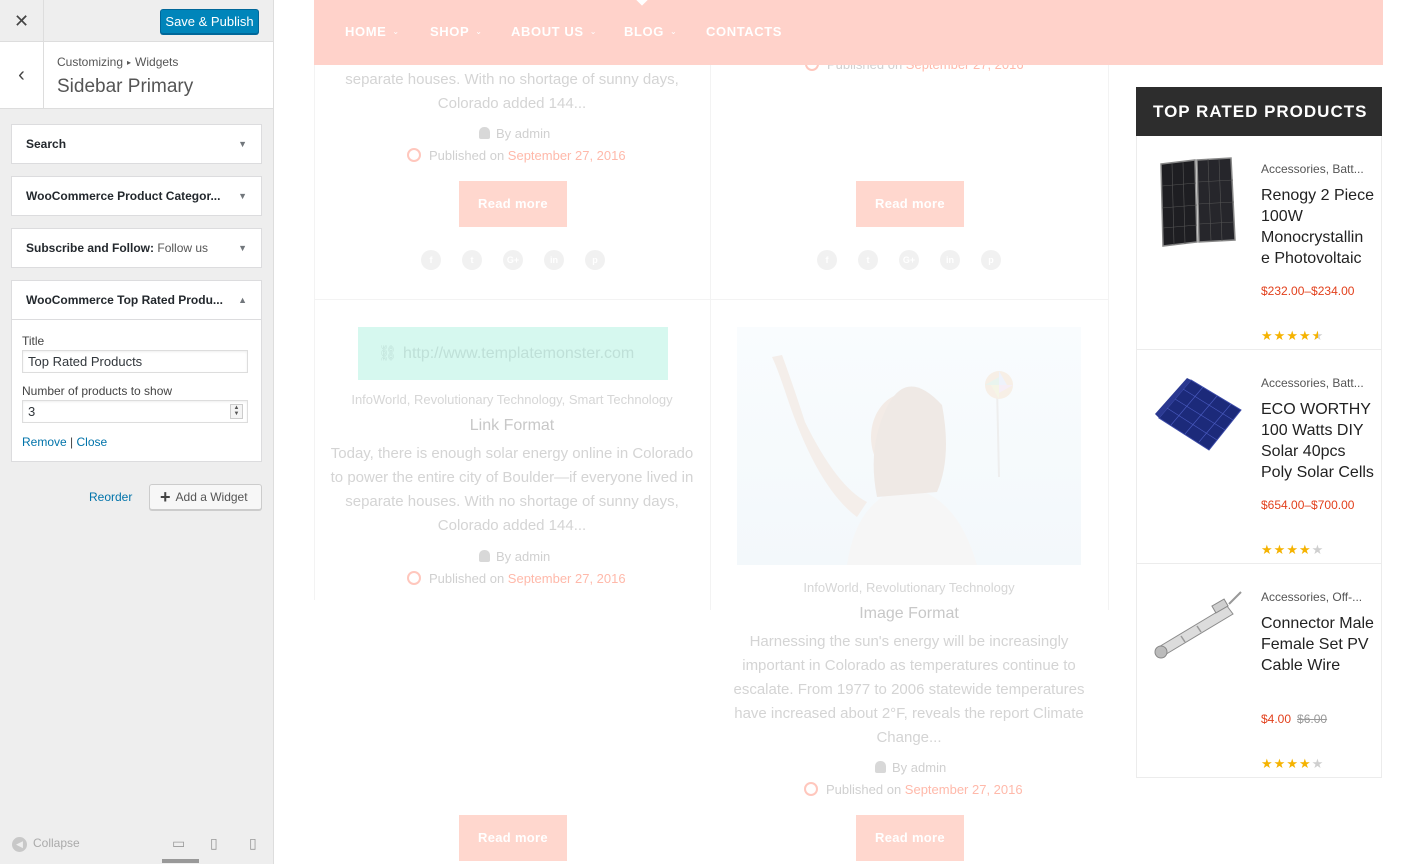  I want to click on post-featured-image, so click(909, 446).